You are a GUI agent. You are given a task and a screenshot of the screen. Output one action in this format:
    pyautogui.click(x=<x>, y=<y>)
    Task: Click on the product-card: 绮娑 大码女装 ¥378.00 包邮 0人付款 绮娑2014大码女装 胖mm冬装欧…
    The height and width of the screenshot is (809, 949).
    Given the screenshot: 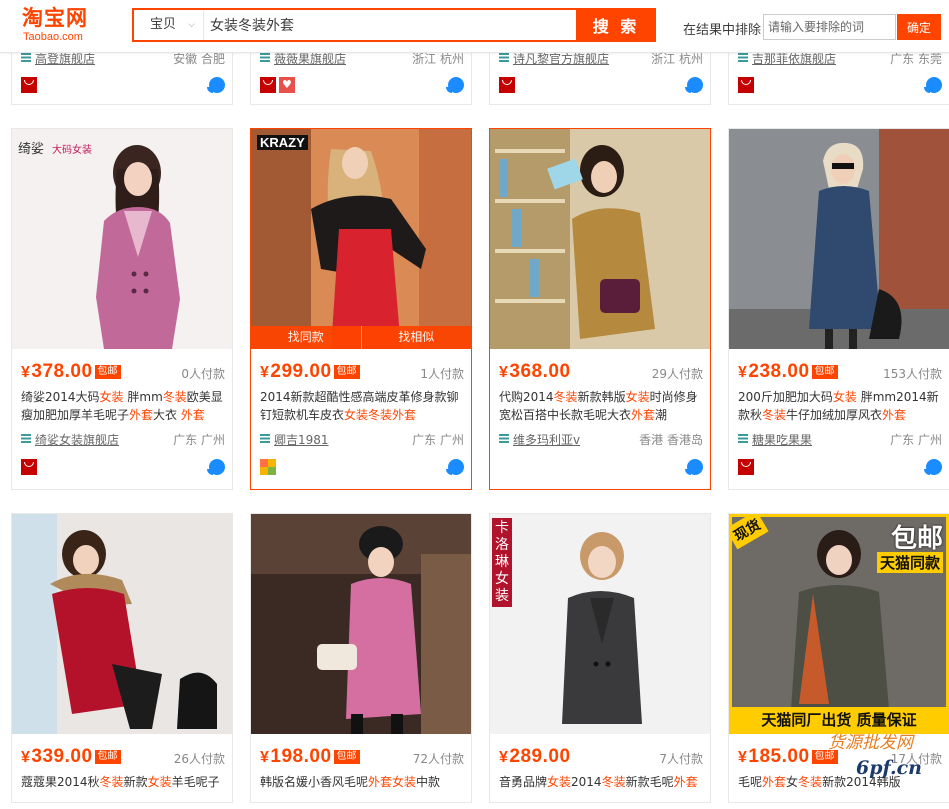 What is the action you would take?
    pyautogui.click(x=122, y=309)
    